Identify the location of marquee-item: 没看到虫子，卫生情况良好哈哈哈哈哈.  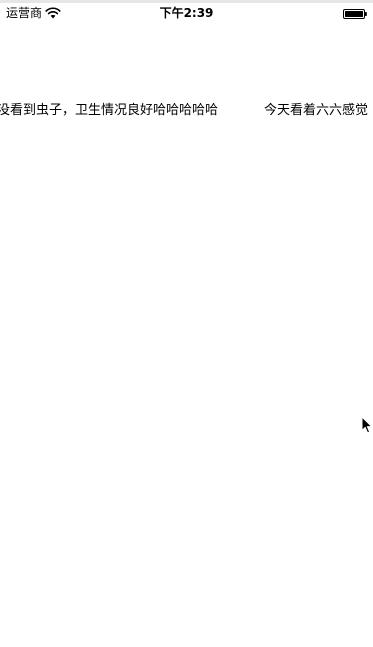
(109, 110).